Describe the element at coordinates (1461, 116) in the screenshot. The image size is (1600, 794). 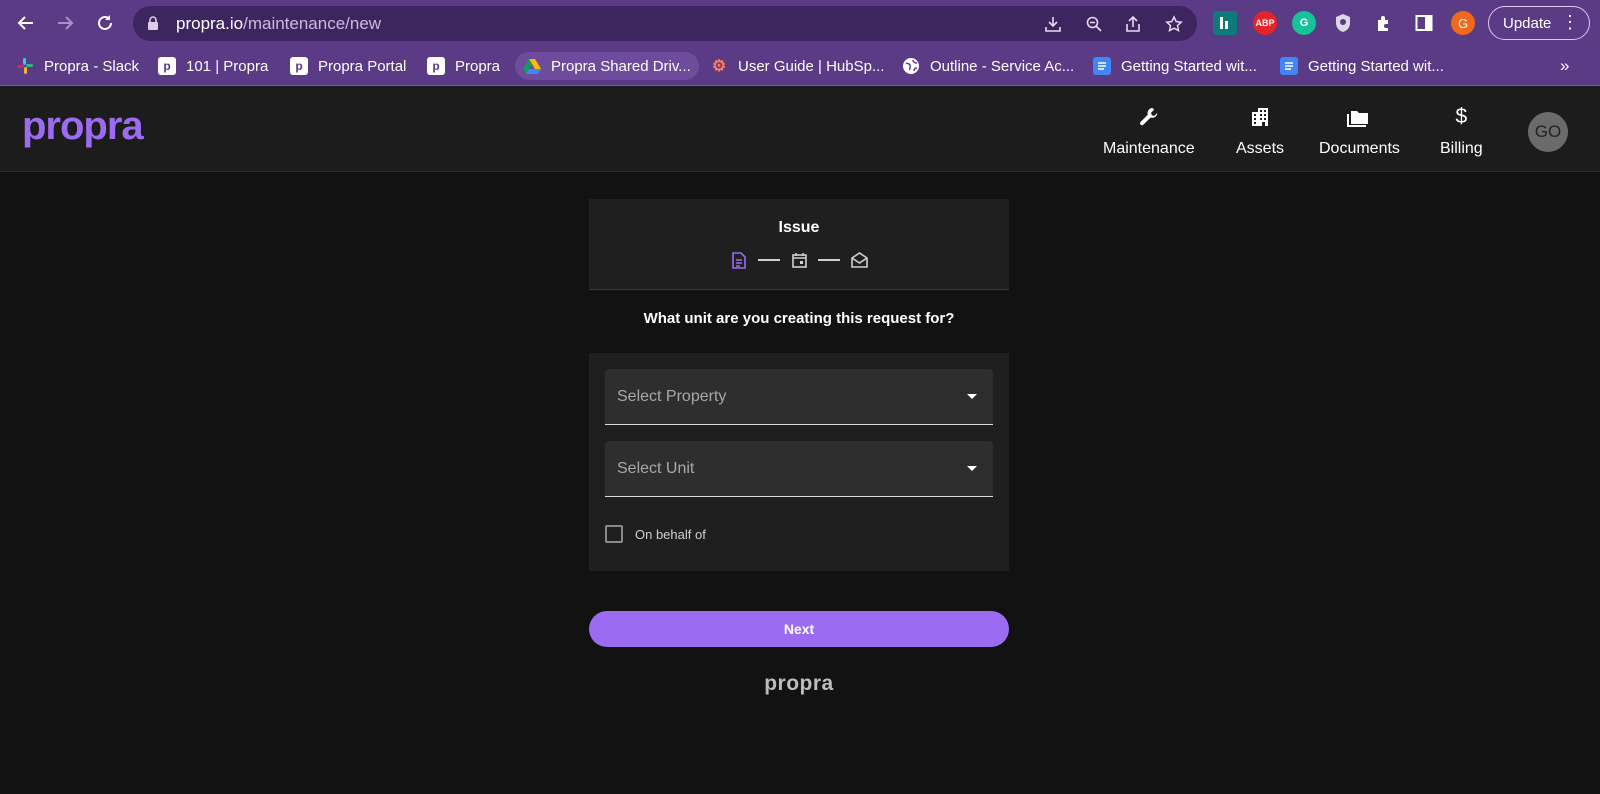
I see `dollar-icon: $` at that location.